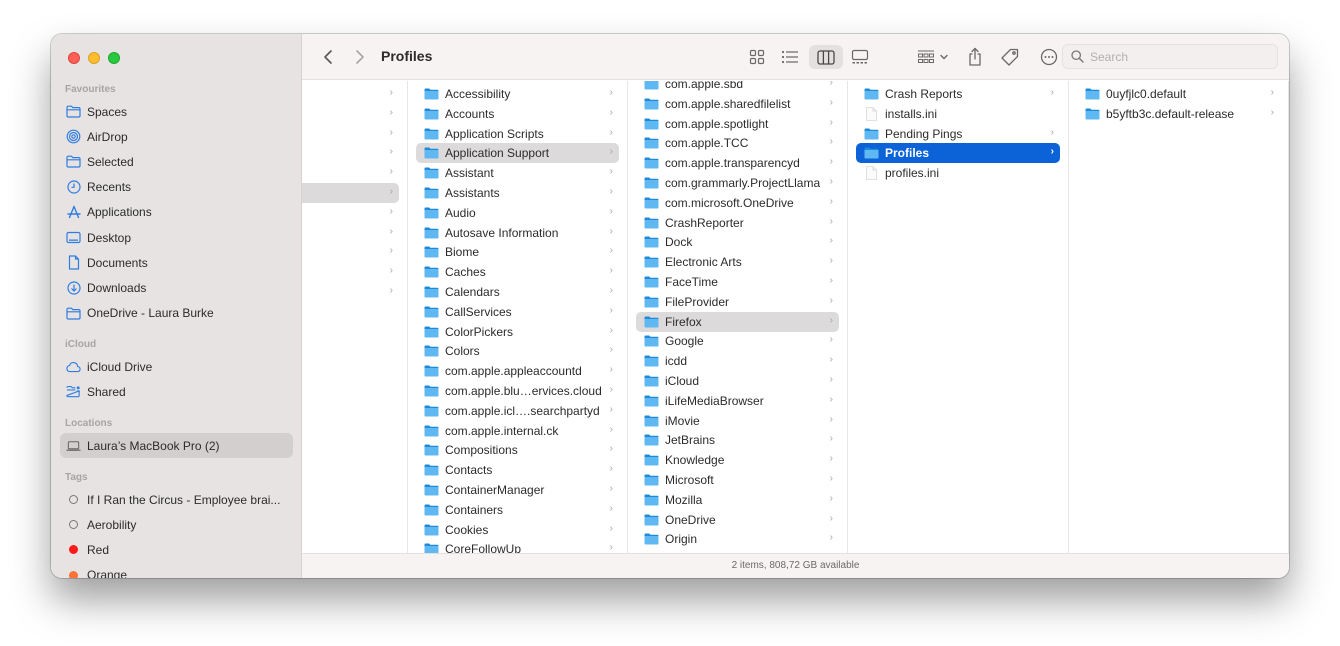 This screenshot has width=1340, height=646. I want to click on folder-row: iCloud ›, so click(737, 381).